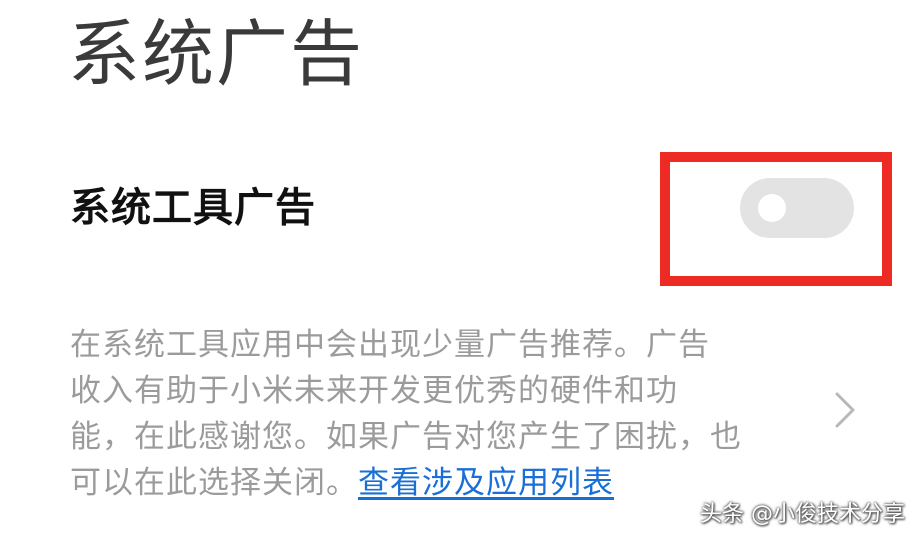 The width and height of the screenshot is (923, 542). Describe the element at coordinates (486, 483) in the screenshot. I see `view-app-list-link: 查看涉及应用列表` at that location.